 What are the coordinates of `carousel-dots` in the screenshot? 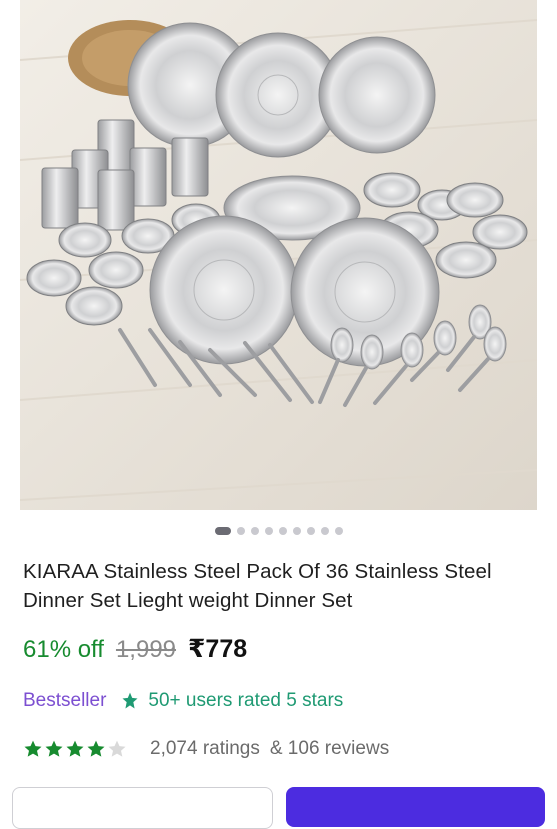 It's located at (278, 531).